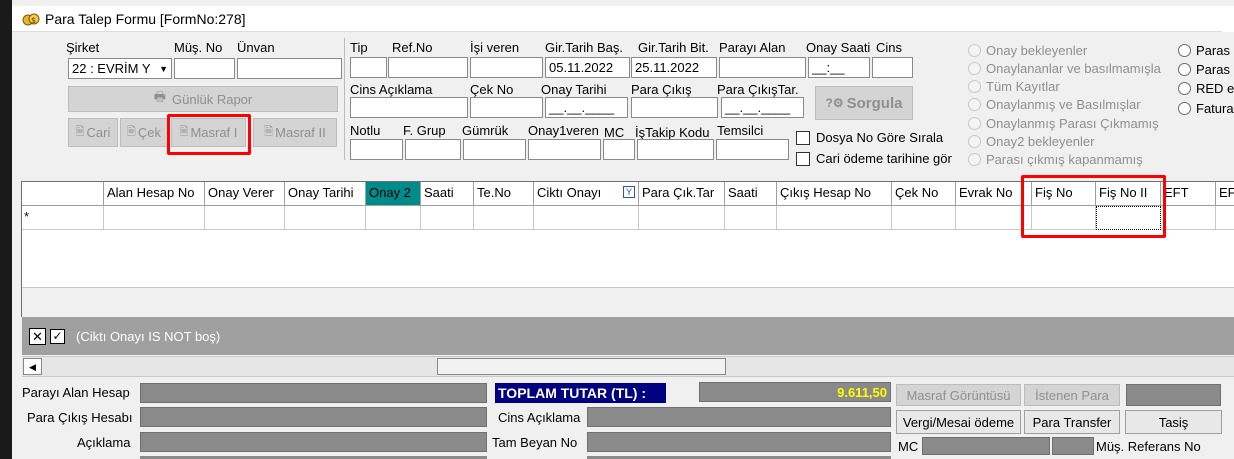  Describe the element at coordinates (424, 130) in the screenshot. I see `f-grup-label: F. Grup` at that location.